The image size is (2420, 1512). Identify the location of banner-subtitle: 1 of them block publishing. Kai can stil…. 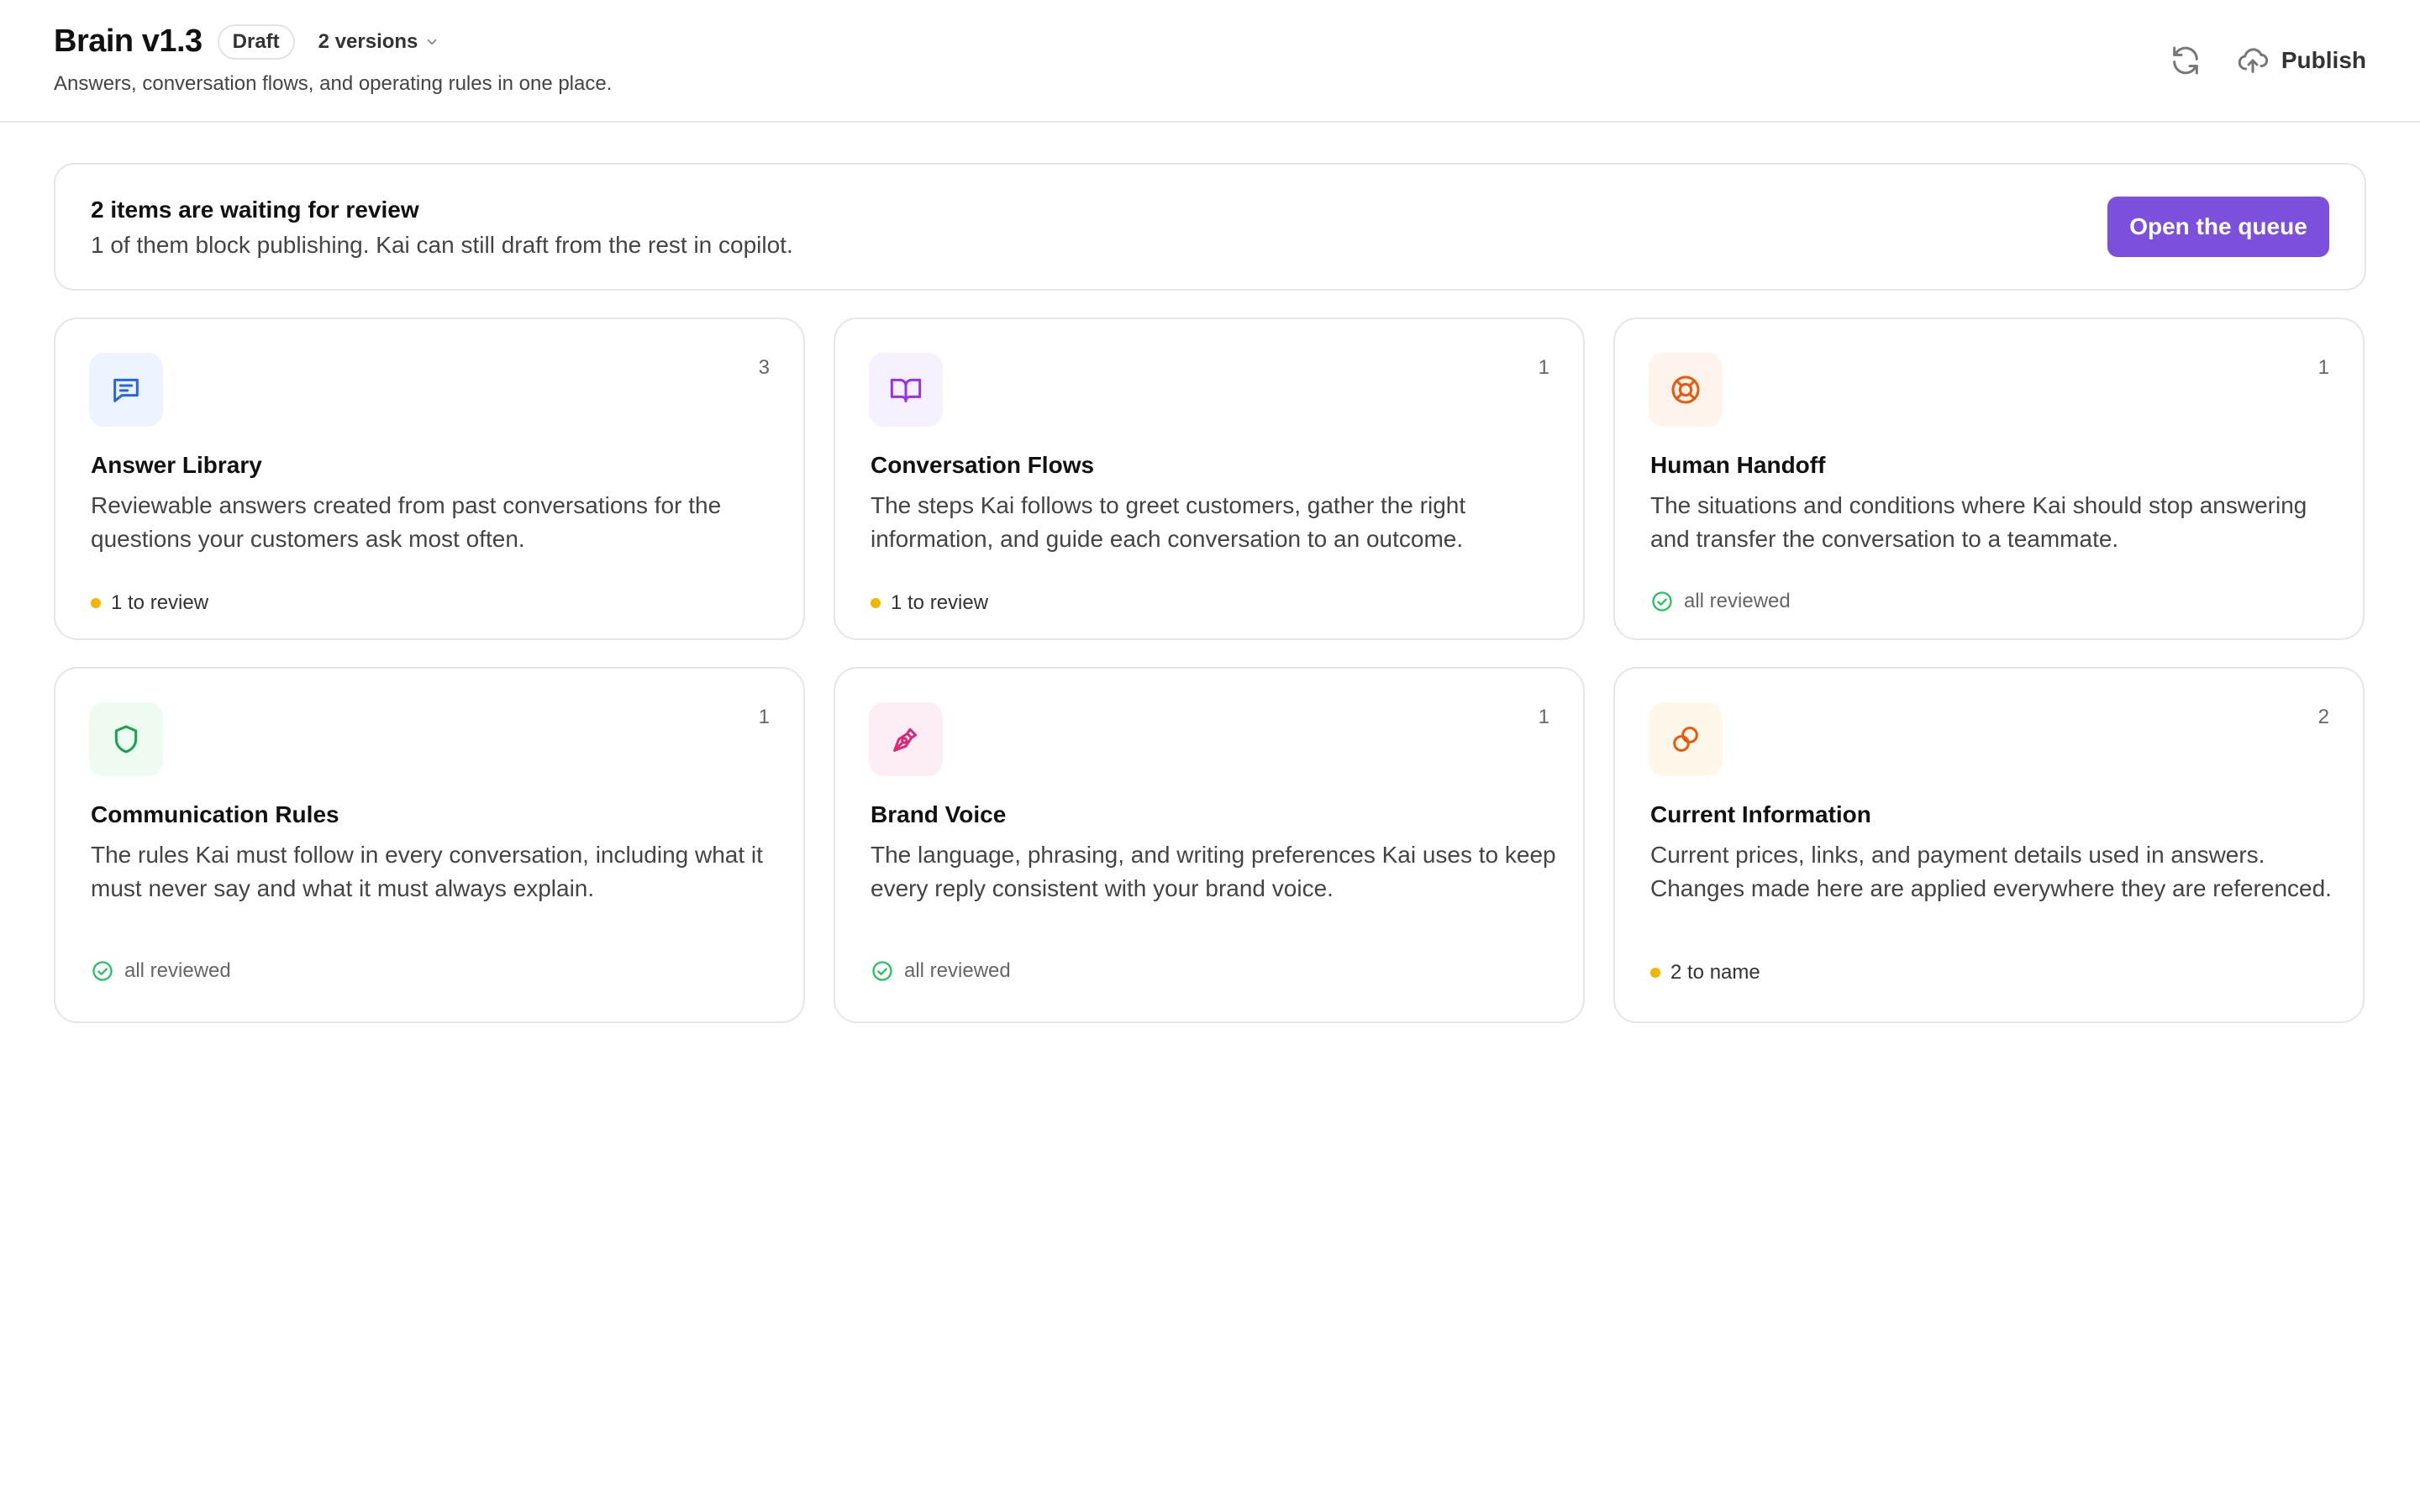
(442, 245).